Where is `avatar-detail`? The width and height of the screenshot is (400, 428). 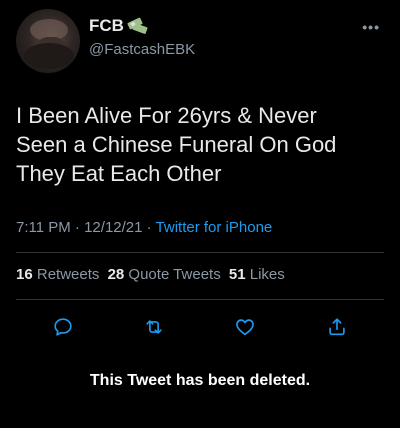
avatar-detail is located at coordinates (49, 56).